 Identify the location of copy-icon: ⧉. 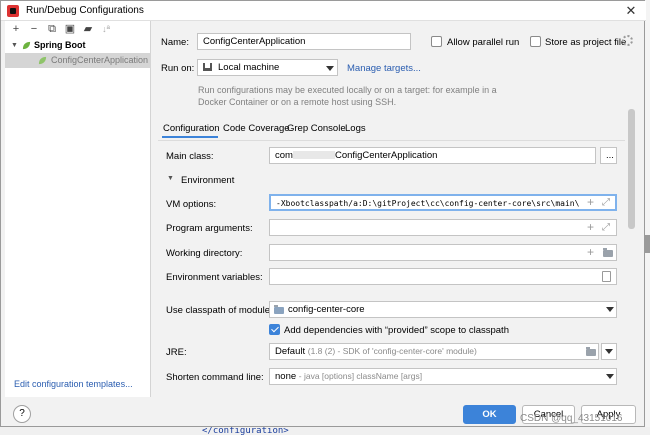
(52, 29).